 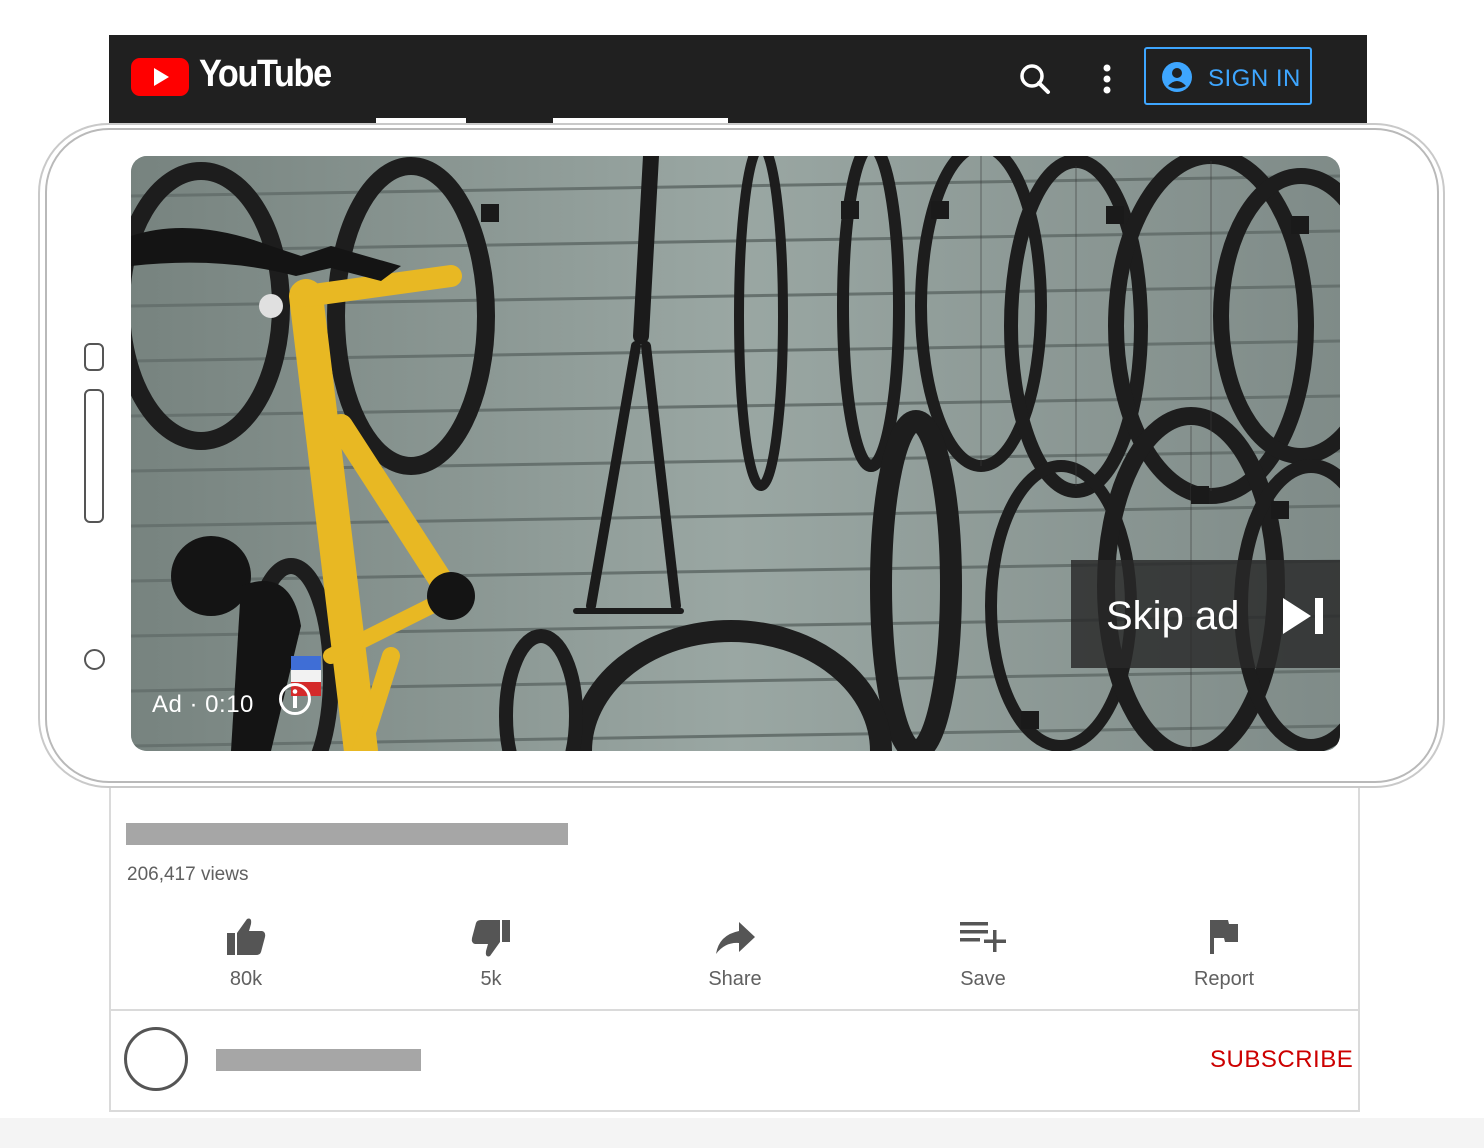 I want to click on thumb-down-icon, so click(x=490, y=938).